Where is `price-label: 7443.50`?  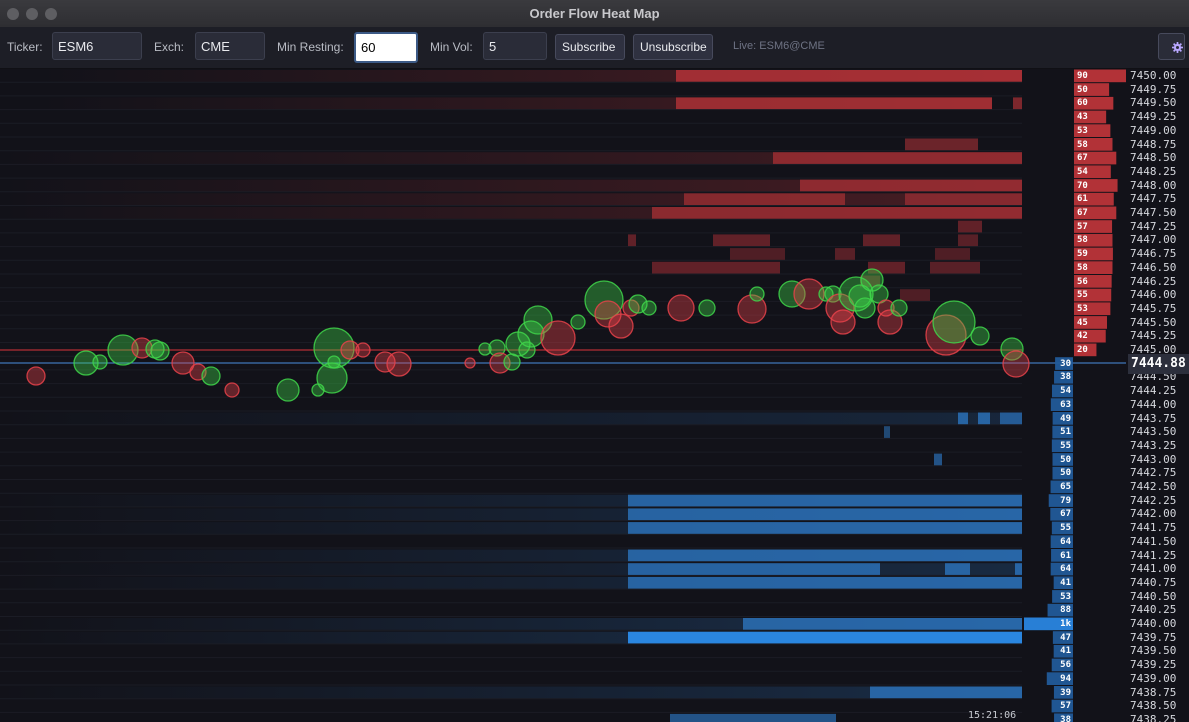 price-label: 7443.50 is located at coordinates (1153, 432).